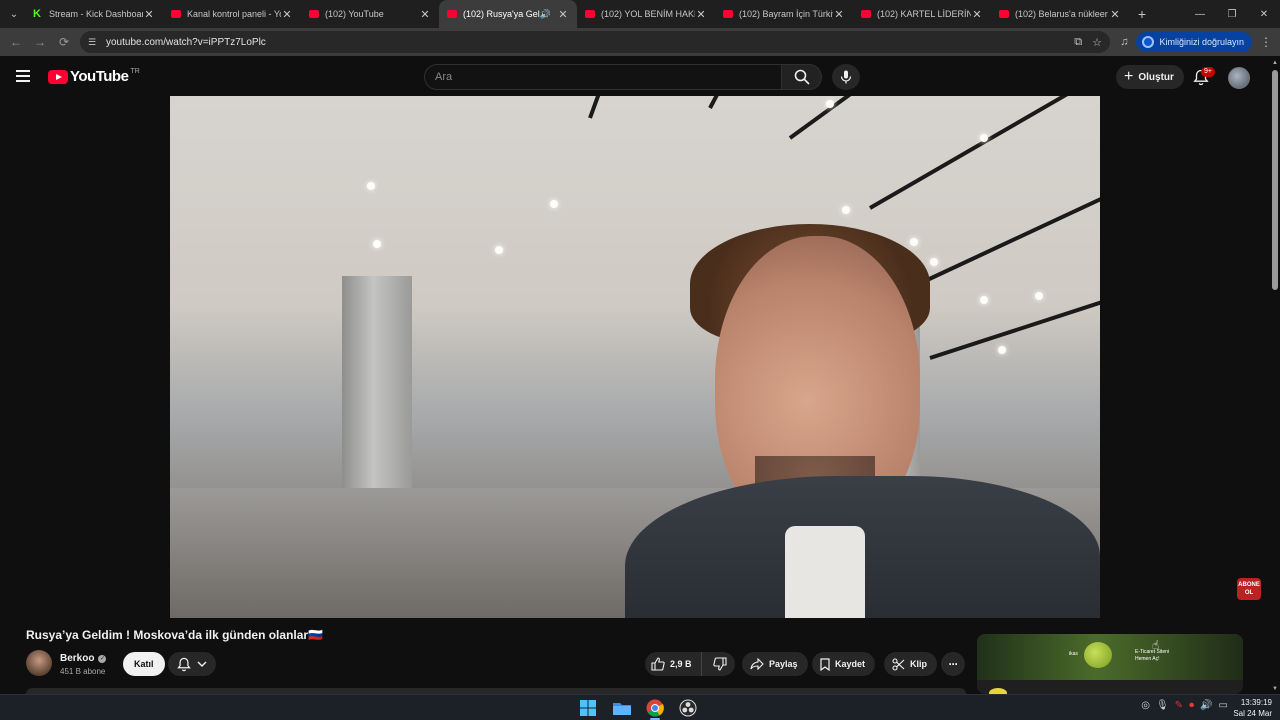 Image resolution: width=1280 pixels, height=720 pixels. Describe the element at coordinates (720, 664) in the screenshot. I see `dislike-button` at that location.